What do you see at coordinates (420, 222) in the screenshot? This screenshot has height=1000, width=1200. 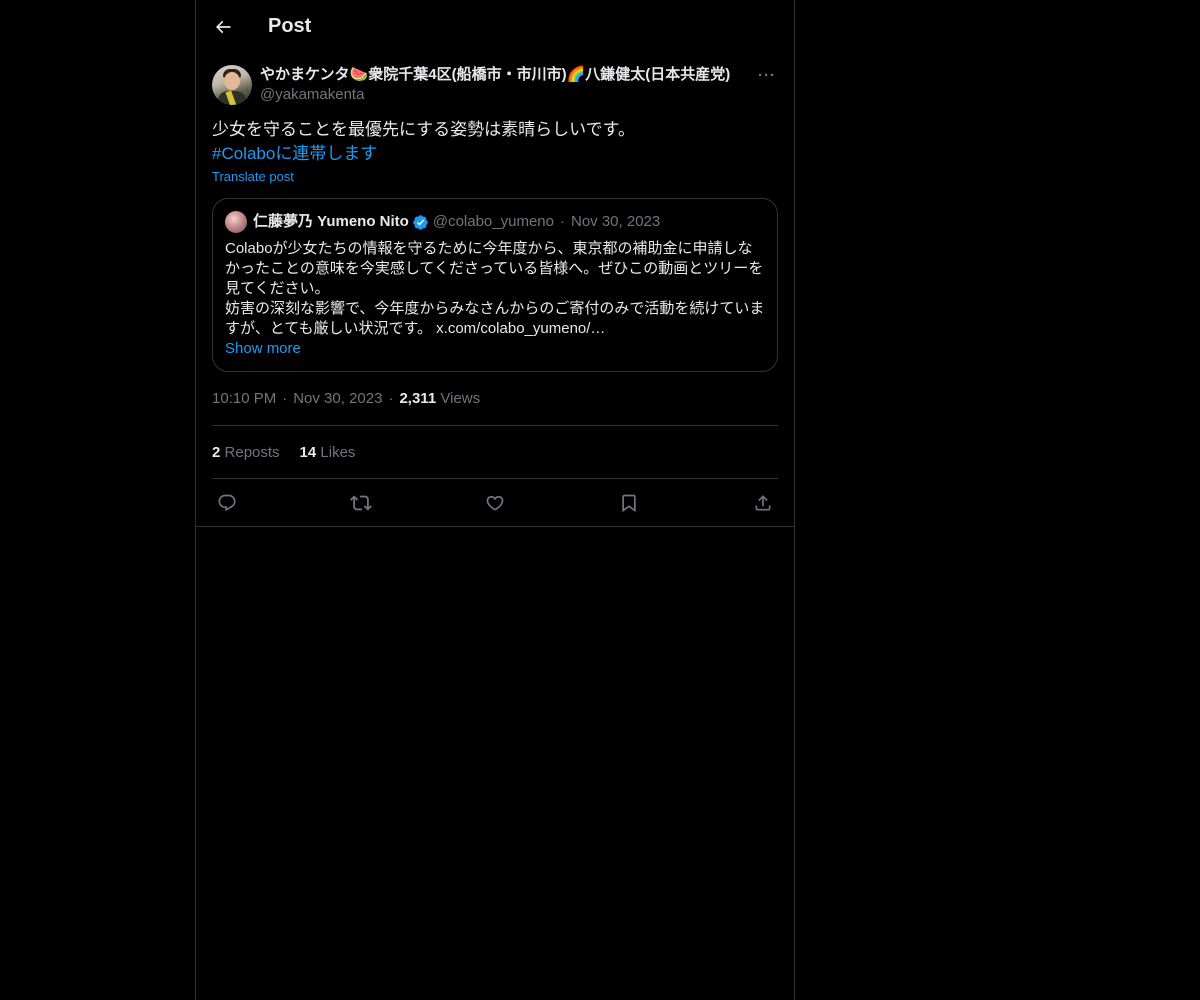 I see `verified-badge-icon` at bounding box center [420, 222].